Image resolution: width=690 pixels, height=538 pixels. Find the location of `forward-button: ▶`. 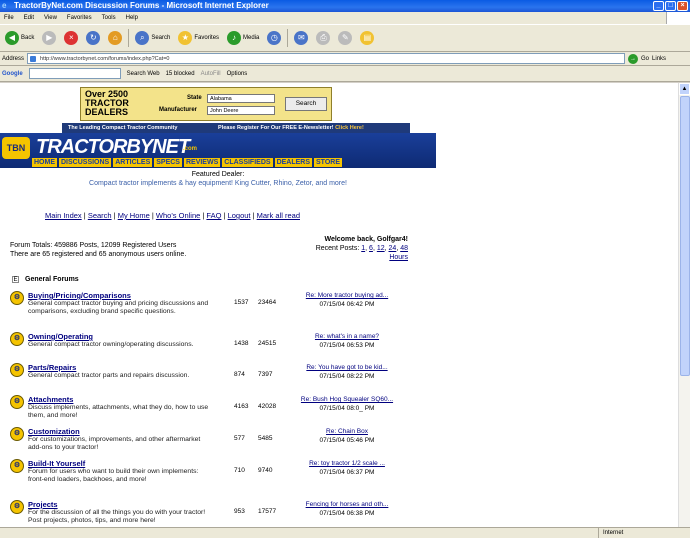

forward-button: ▶ is located at coordinates (49, 38).